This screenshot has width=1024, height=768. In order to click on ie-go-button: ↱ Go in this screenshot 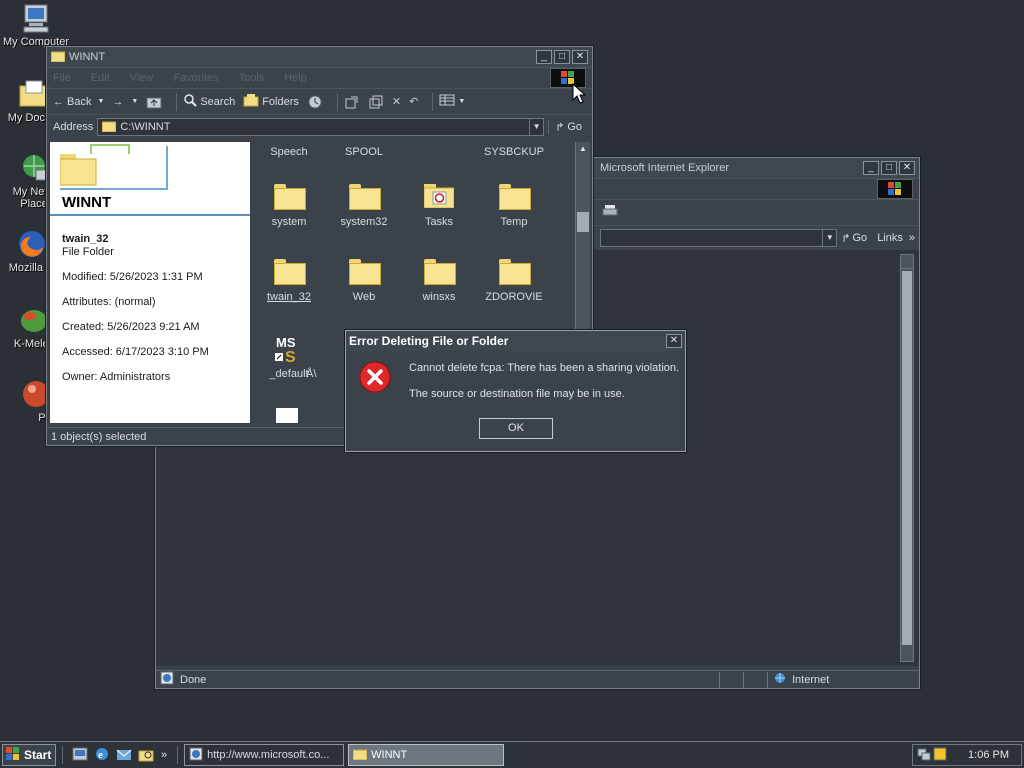, I will do `click(854, 238)`.